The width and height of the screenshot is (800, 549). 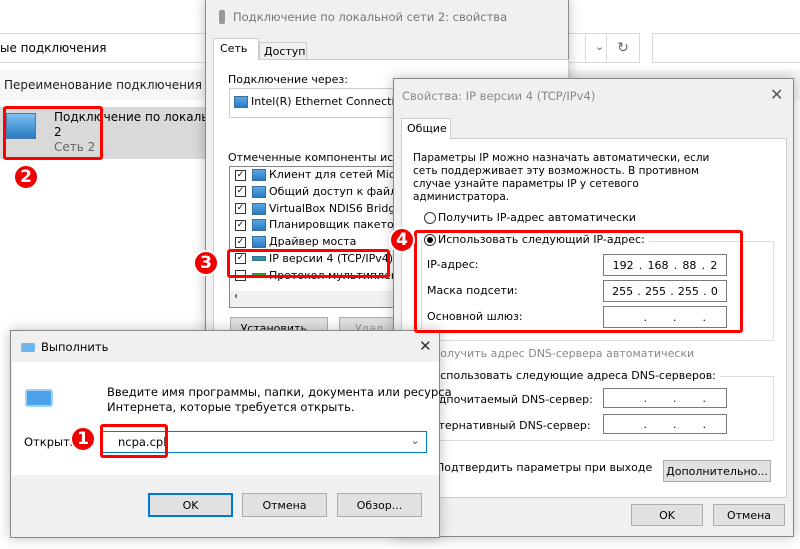 I want to click on highlight-ip-settings, so click(x=578, y=281).